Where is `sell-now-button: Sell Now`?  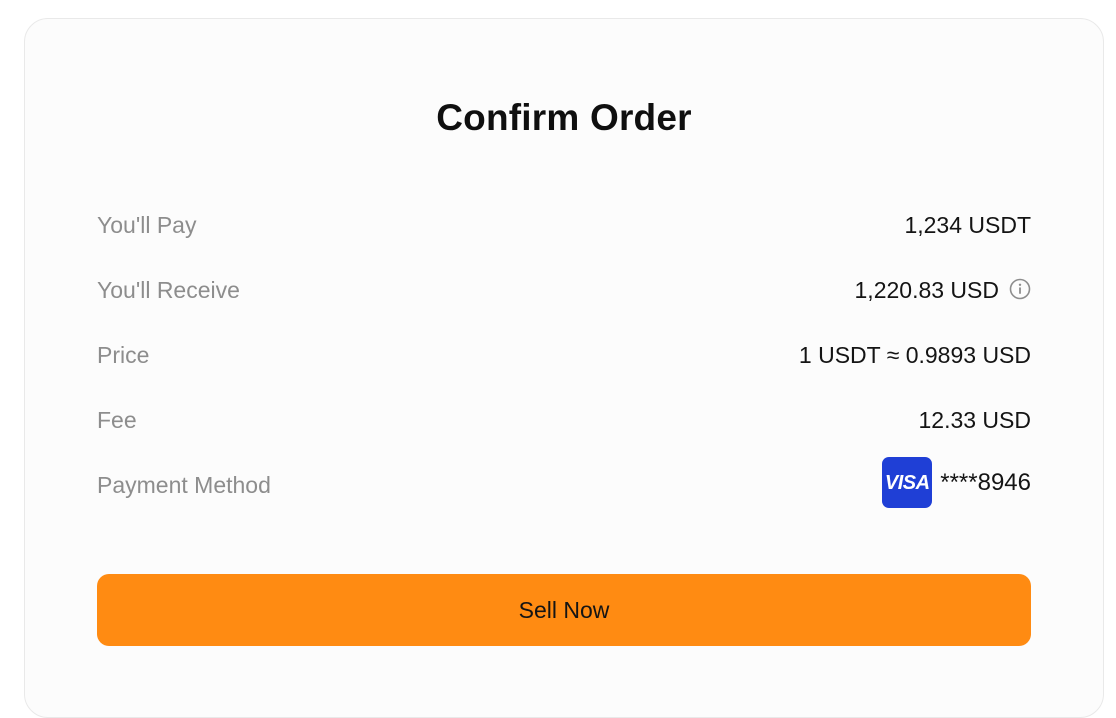 sell-now-button: Sell Now is located at coordinates (564, 610).